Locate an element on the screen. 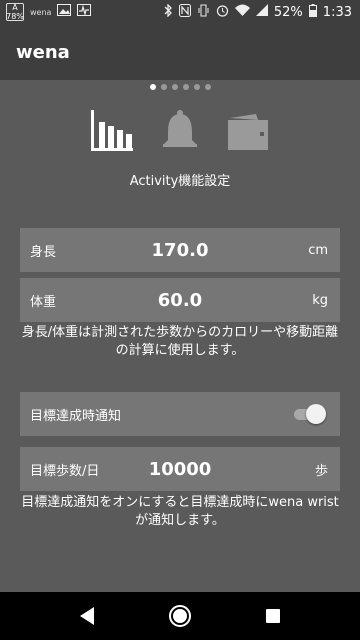 Image resolution: width=360 pixels, height=640 pixels. status-right: 52% 1:33 is located at coordinates (258, 11).